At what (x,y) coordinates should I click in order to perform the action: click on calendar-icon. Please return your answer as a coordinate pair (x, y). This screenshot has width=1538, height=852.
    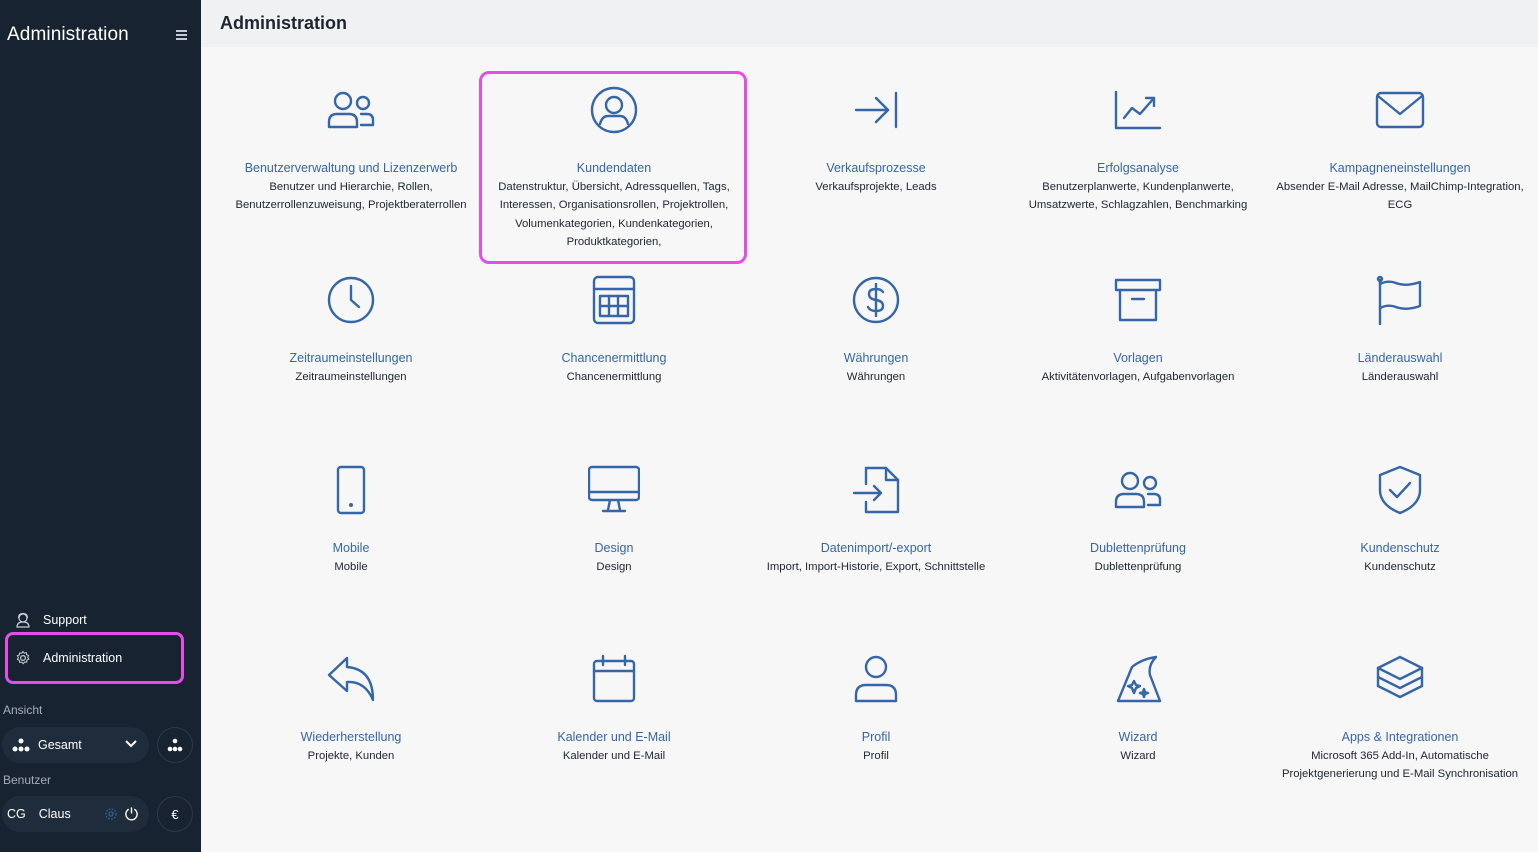
    Looking at the image, I should click on (614, 678).